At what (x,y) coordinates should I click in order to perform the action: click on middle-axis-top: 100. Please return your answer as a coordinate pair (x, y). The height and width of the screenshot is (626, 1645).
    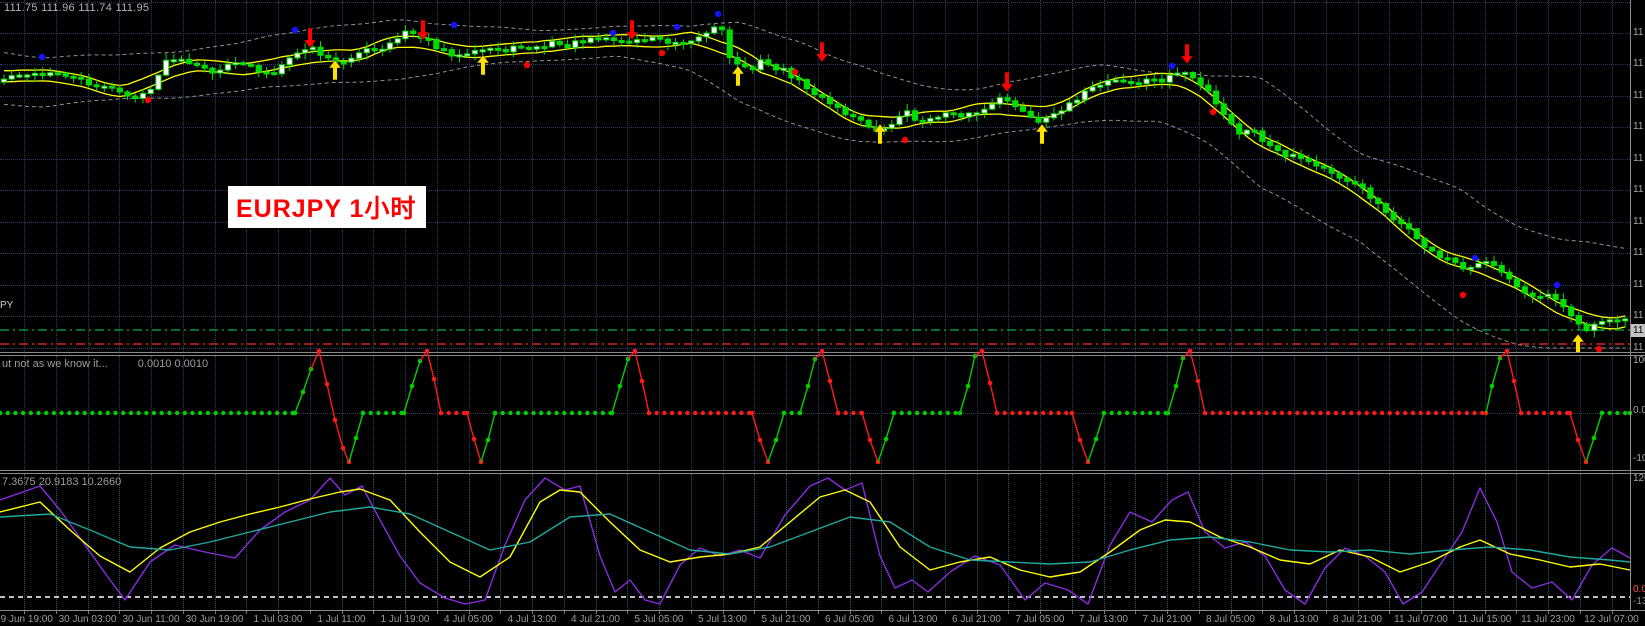
    Looking at the image, I should click on (1639, 360).